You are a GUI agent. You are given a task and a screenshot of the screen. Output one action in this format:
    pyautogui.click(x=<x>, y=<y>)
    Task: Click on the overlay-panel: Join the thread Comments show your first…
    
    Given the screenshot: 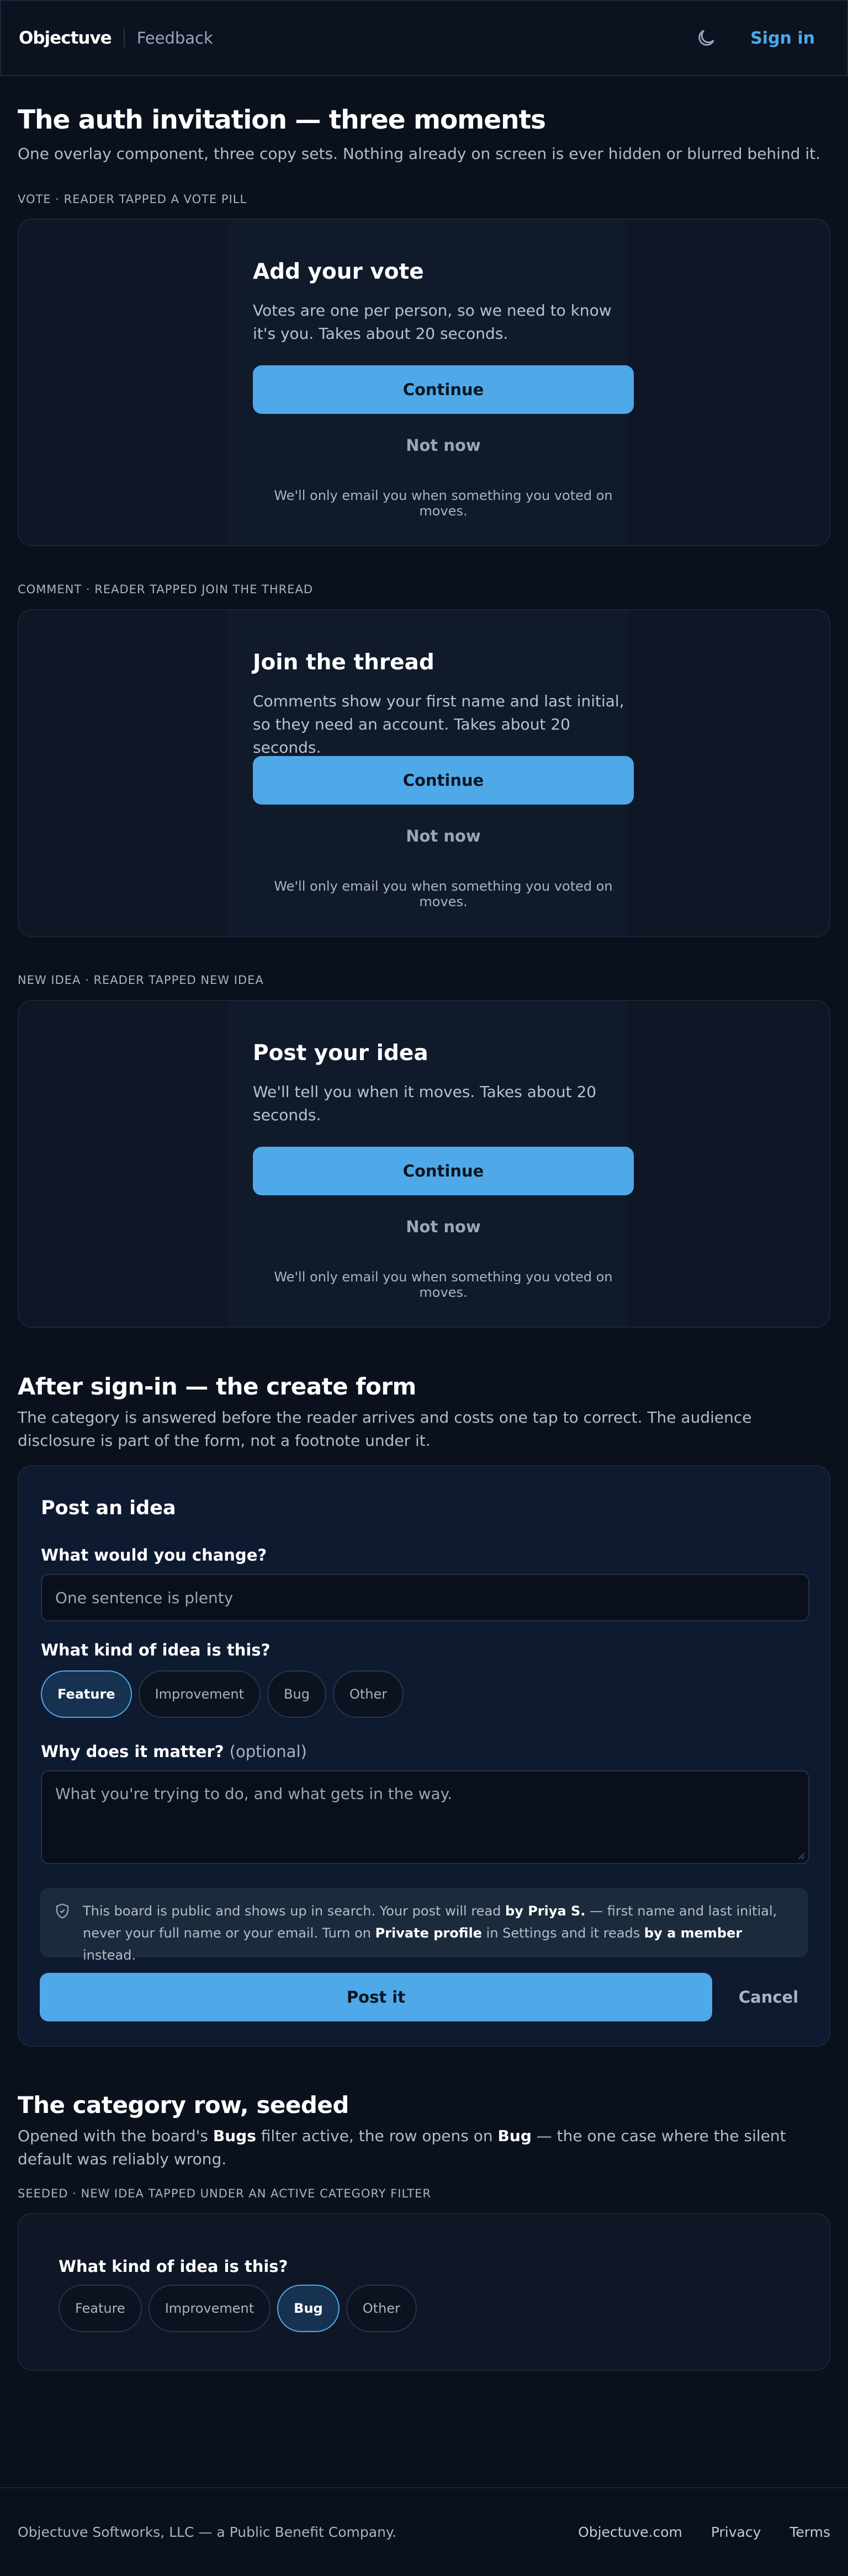 What is the action you would take?
    pyautogui.click(x=431, y=773)
    